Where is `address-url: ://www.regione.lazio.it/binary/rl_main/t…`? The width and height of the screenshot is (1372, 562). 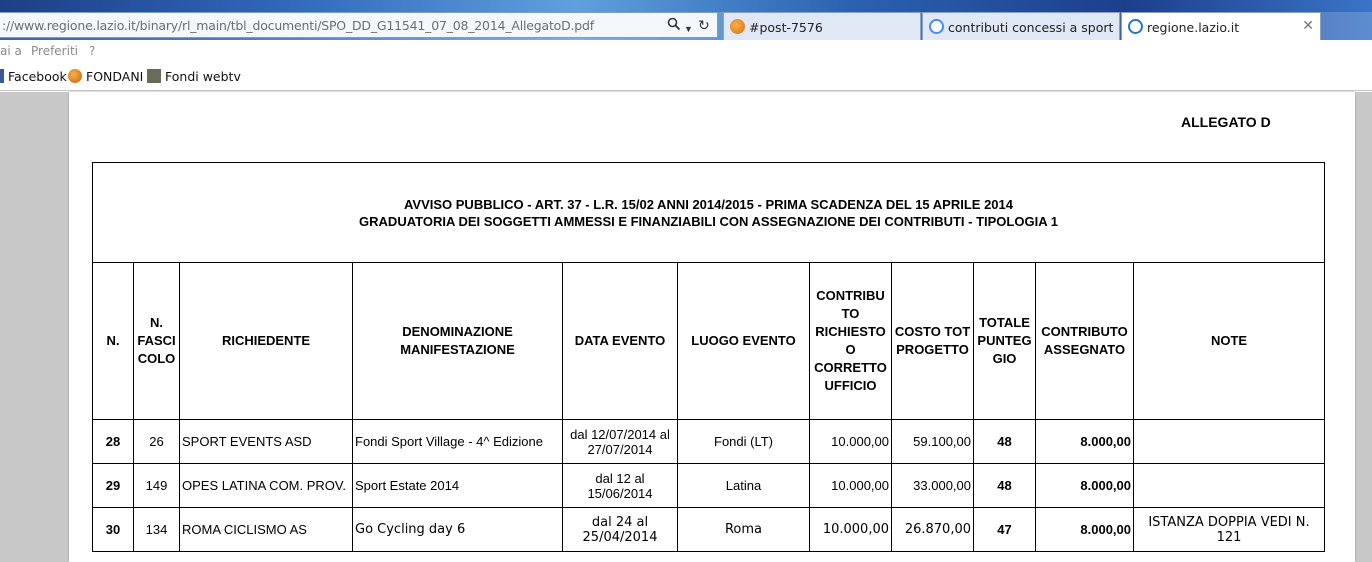
address-url: ://www.regione.lazio.it/binary/rl_main/t… is located at coordinates (298, 25).